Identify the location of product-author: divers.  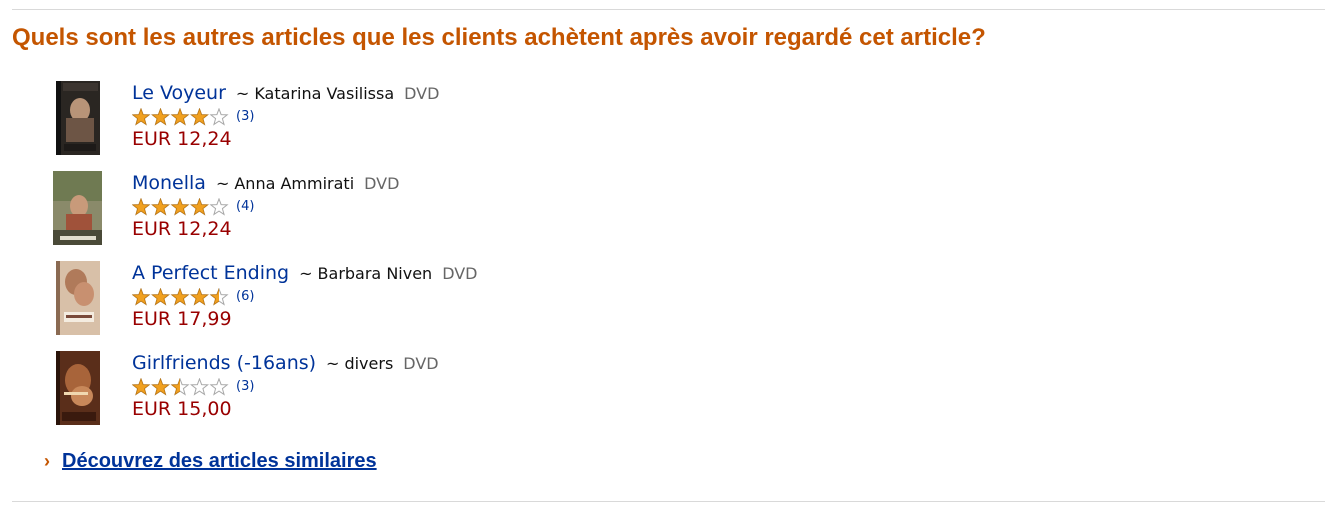
(369, 363).